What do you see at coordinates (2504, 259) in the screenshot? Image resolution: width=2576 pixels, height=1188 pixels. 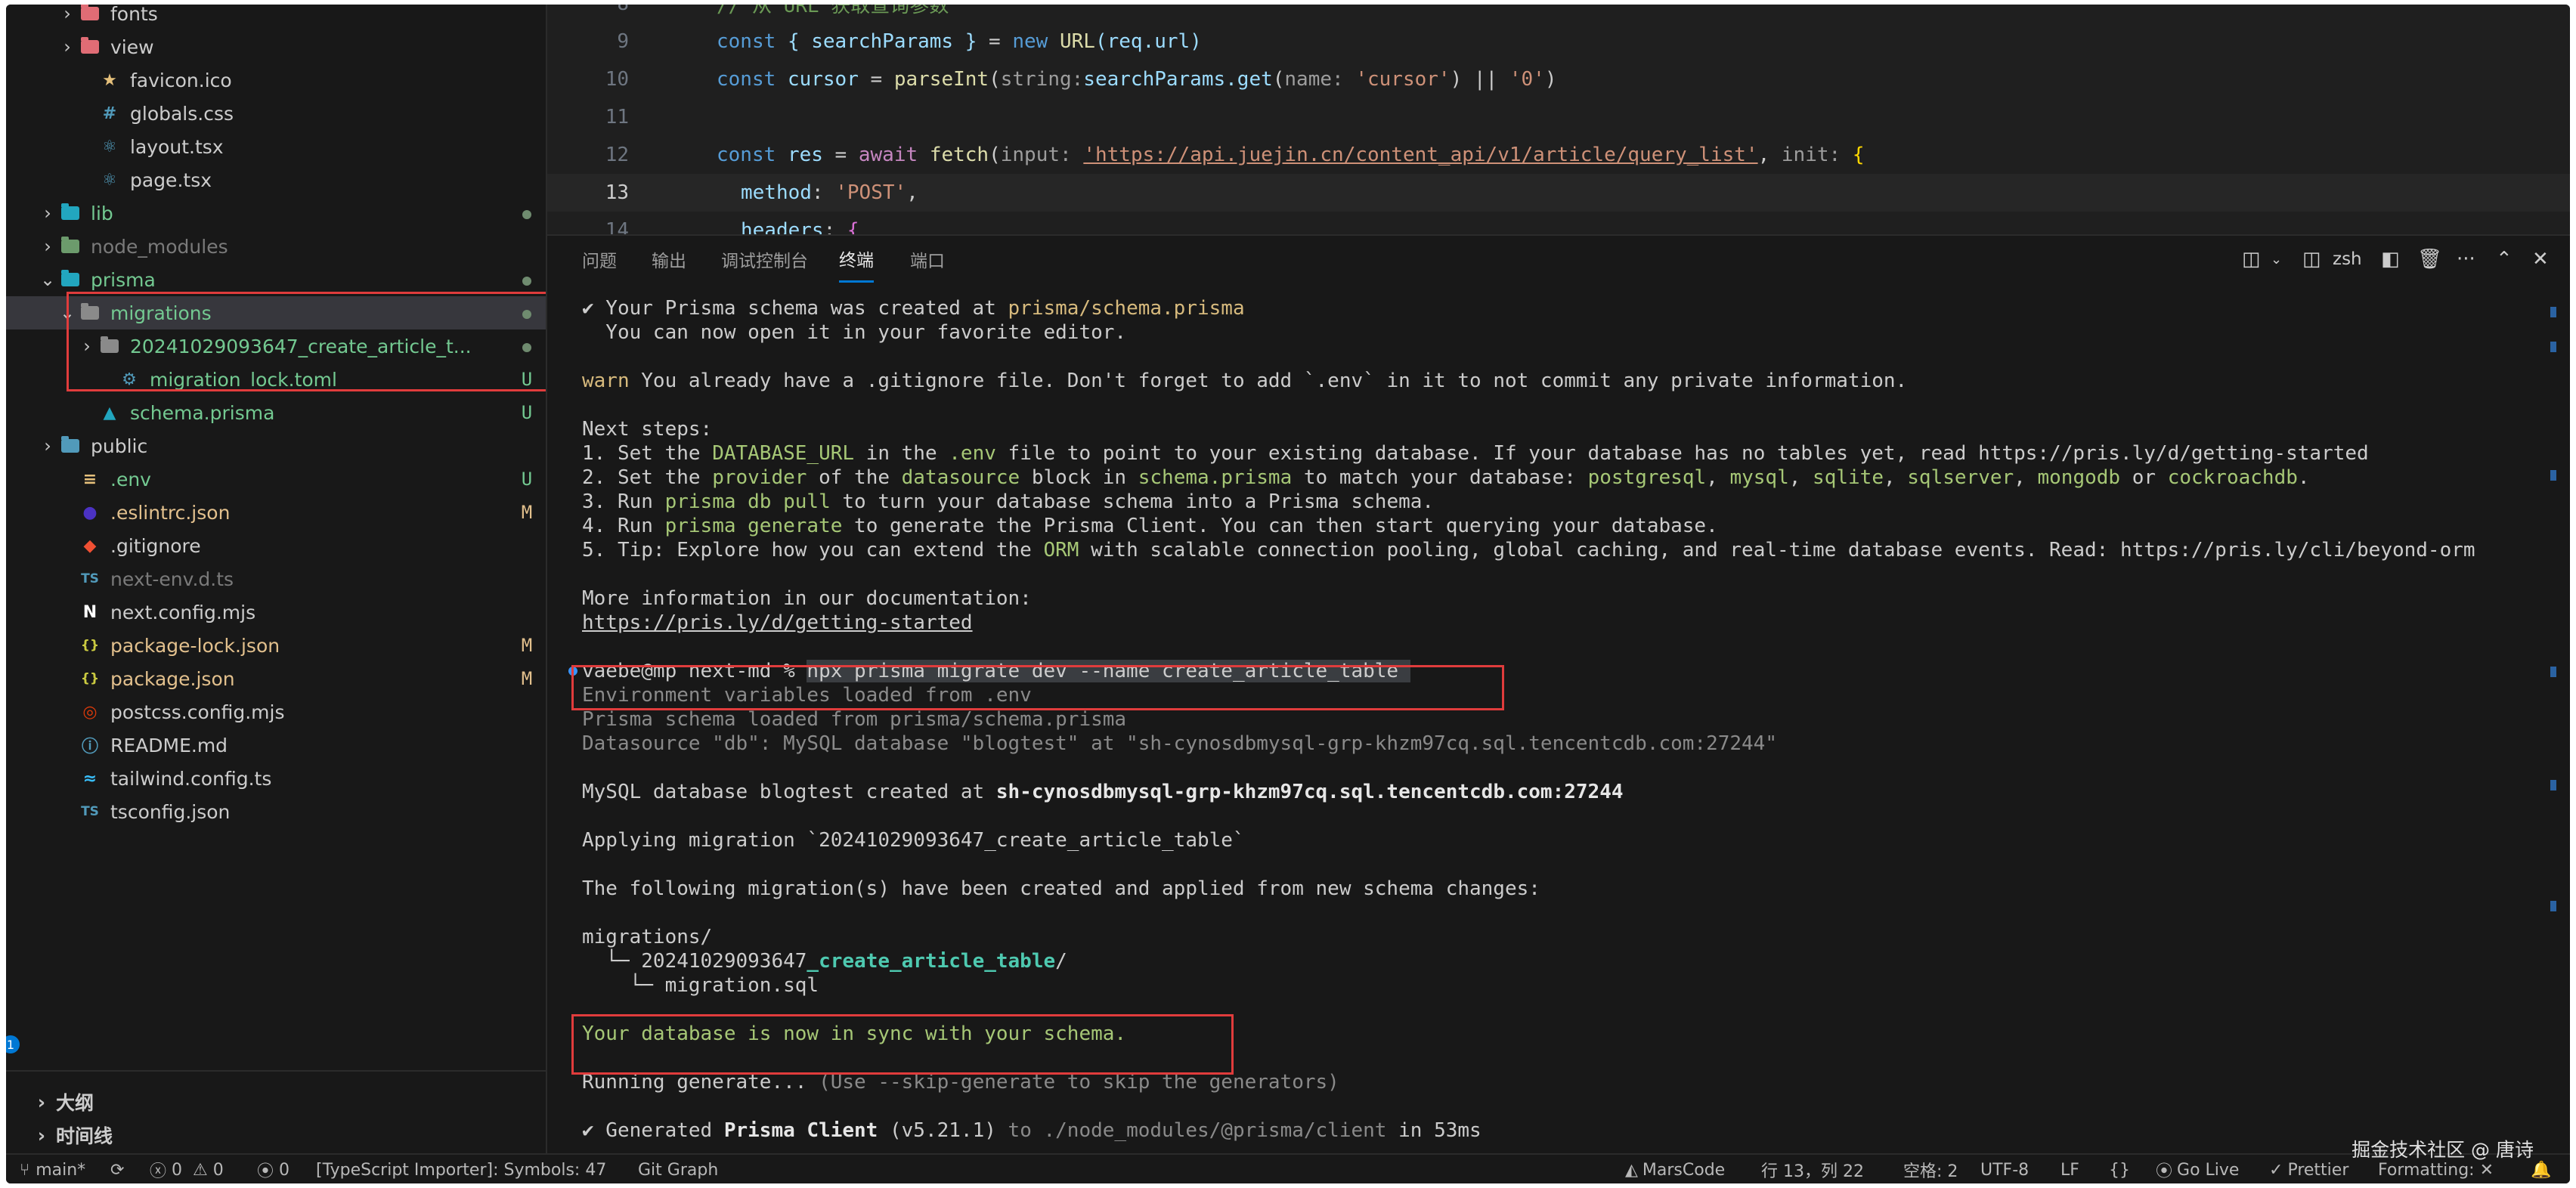 I see `maximize-panel-icon: ⌃` at bounding box center [2504, 259].